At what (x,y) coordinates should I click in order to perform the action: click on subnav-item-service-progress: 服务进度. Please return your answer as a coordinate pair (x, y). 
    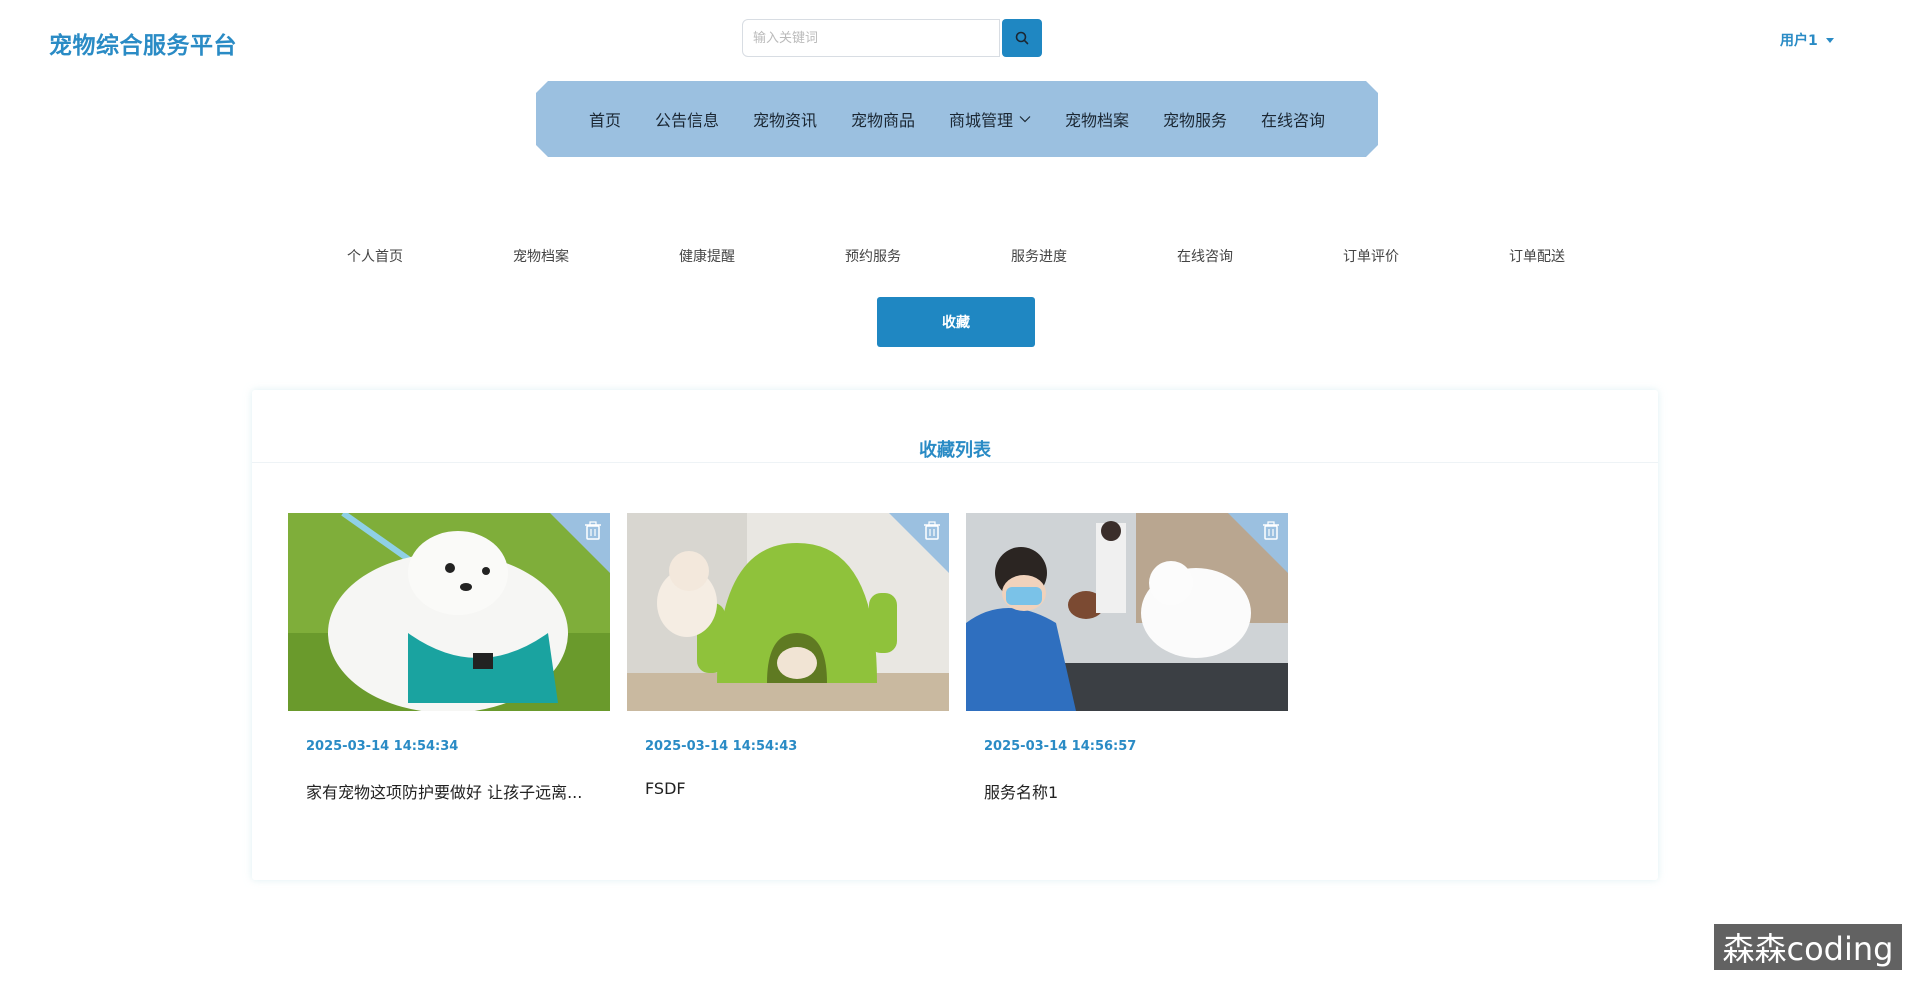
    Looking at the image, I should click on (1039, 256).